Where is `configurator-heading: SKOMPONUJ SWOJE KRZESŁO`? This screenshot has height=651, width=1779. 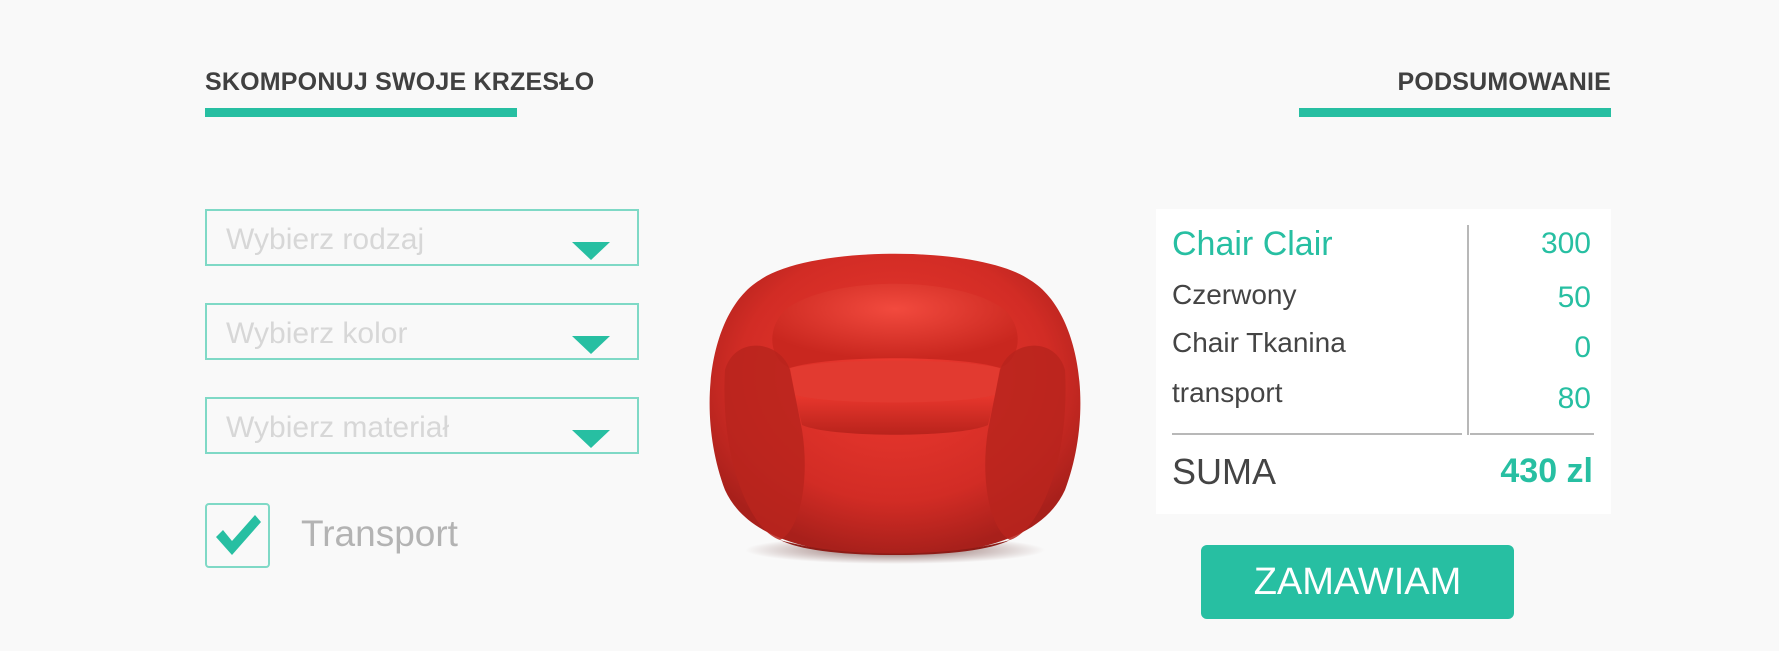 configurator-heading: SKOMPONUJ SWOJE KRZESŁO is located at coordinates (400, 82).